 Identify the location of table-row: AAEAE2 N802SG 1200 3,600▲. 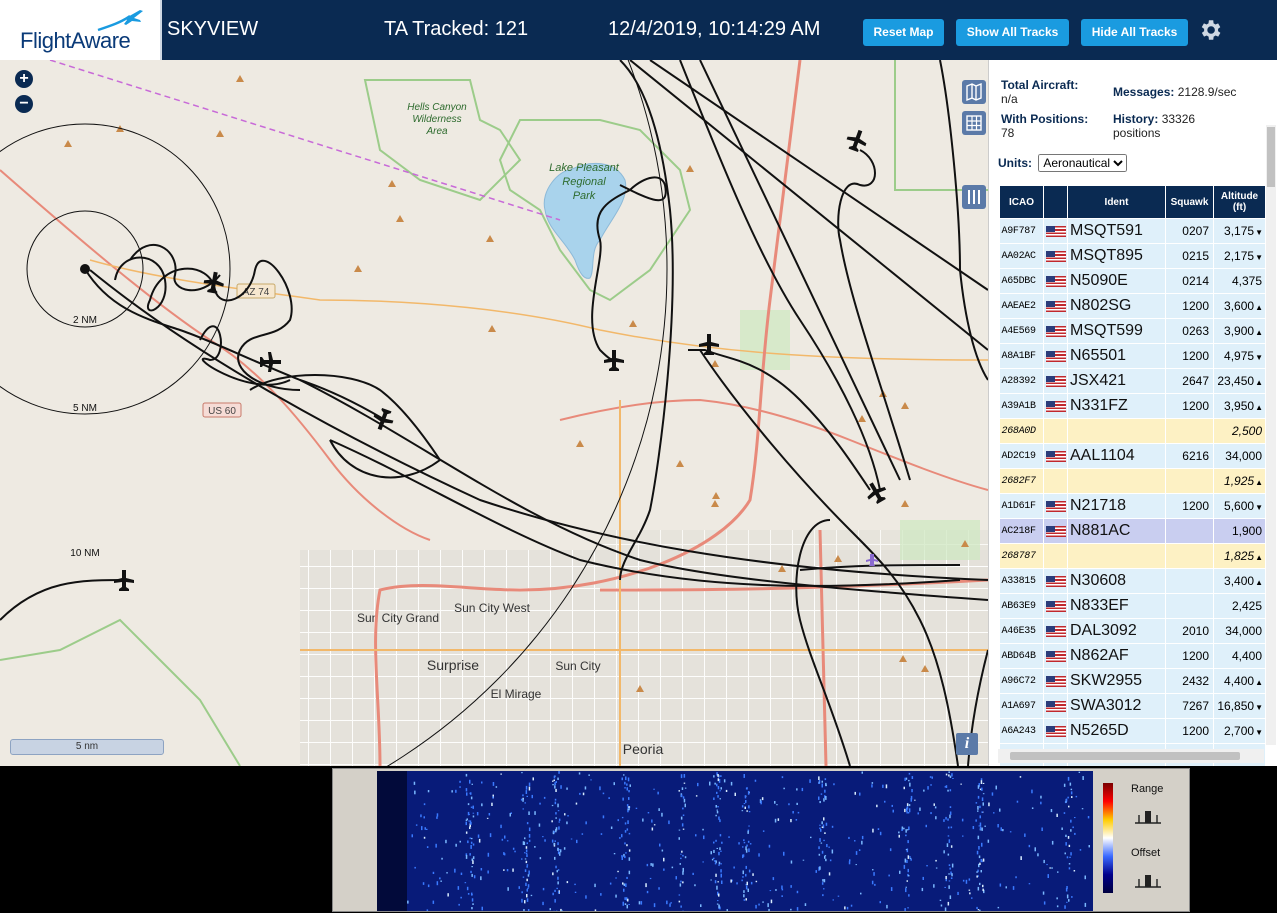
(1132, 306).